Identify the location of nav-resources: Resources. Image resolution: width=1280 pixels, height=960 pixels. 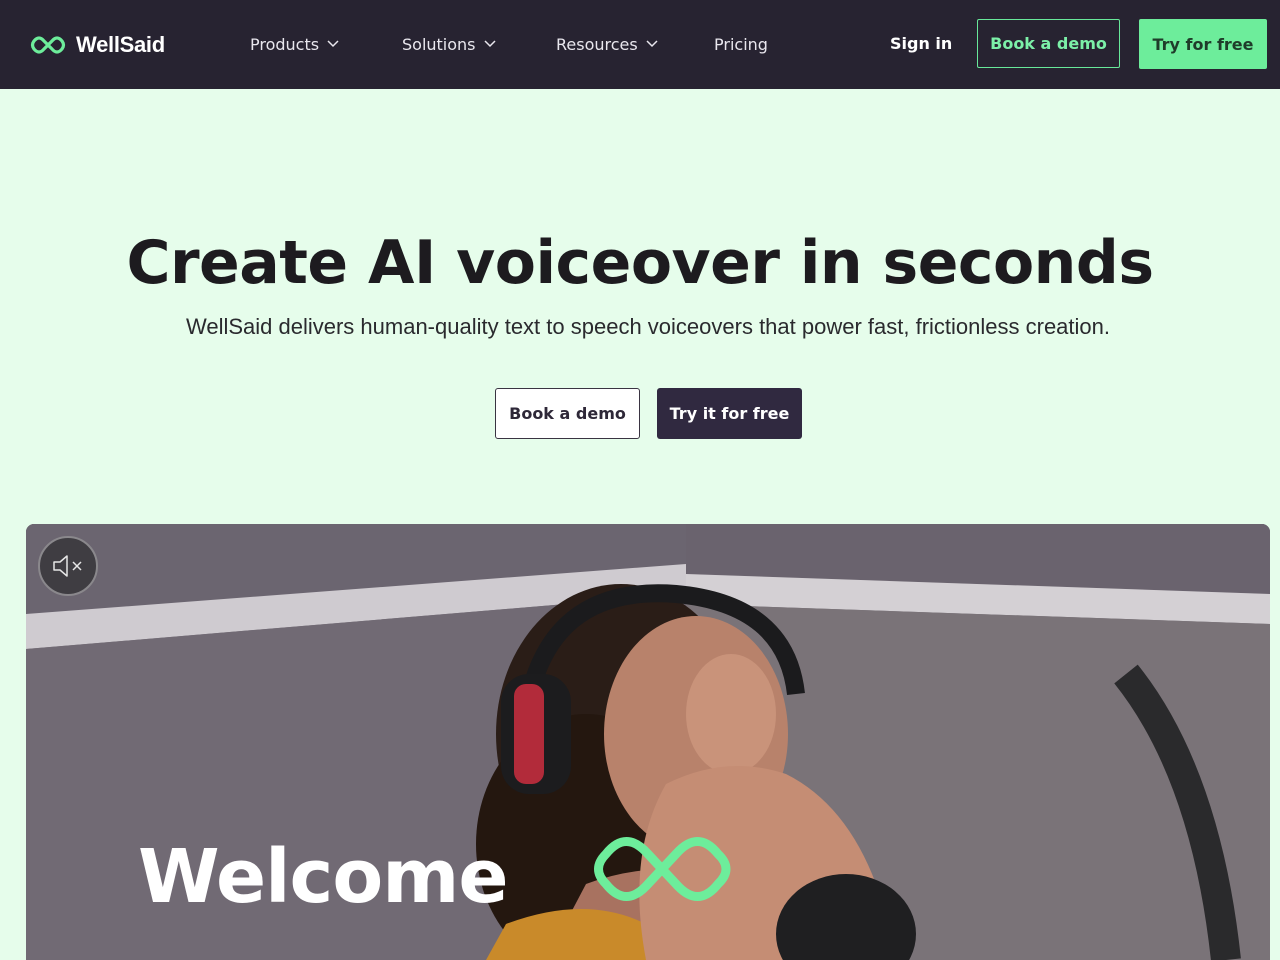
(607, 44).